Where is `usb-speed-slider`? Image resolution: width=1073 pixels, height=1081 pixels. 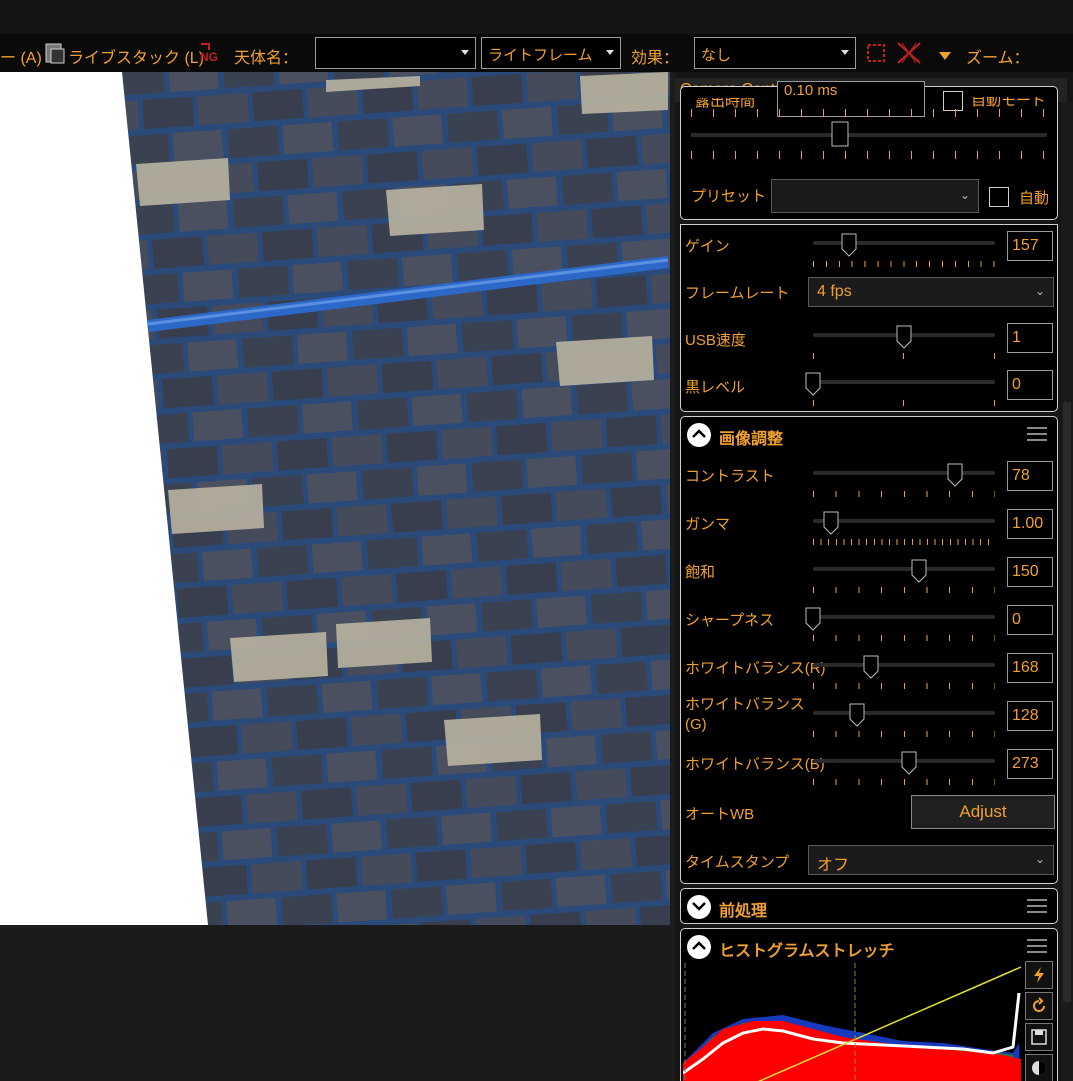
usb-speed-slider is located at coordinates (904, 342).